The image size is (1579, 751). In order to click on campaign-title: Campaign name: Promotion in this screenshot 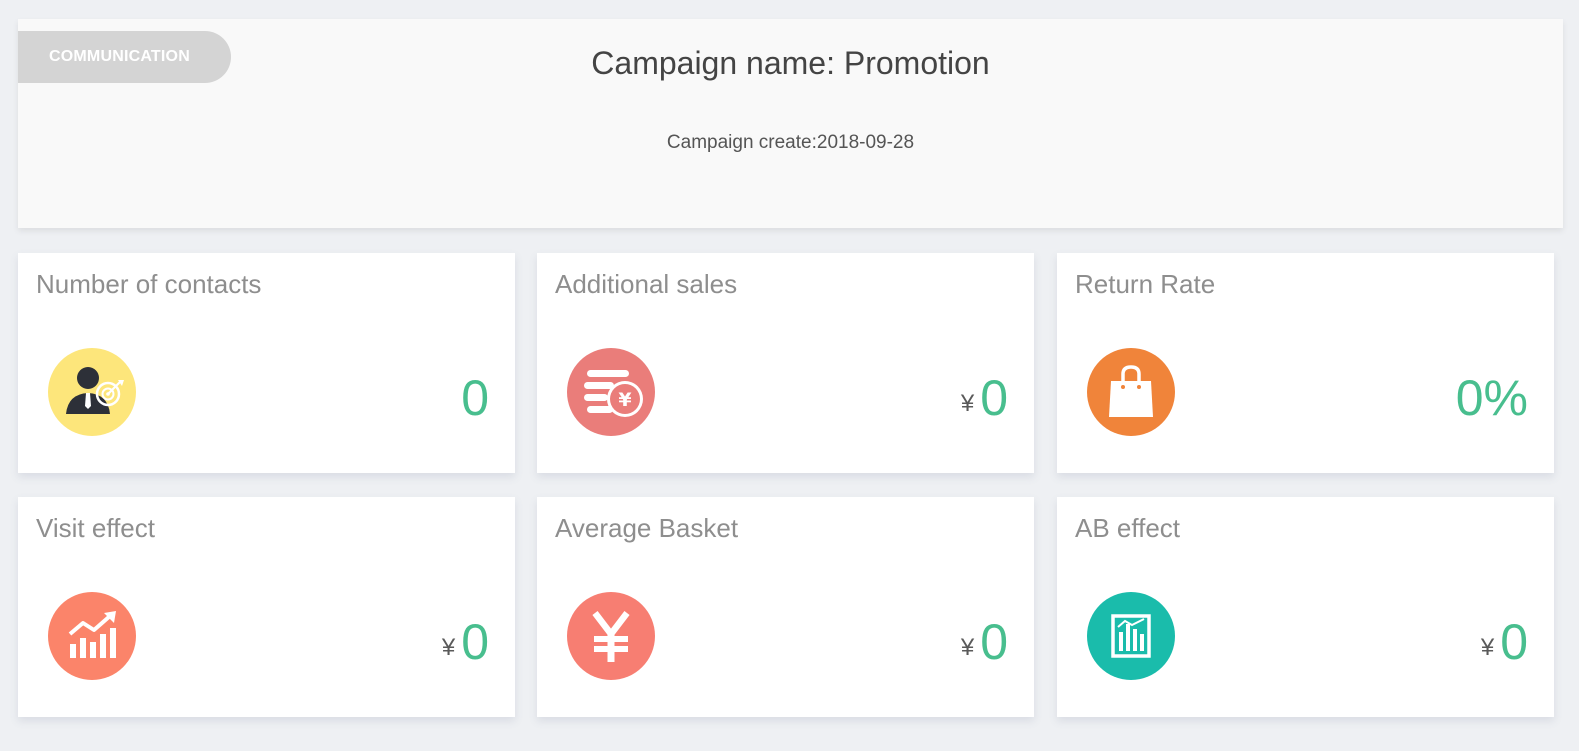, I will do `click(790, 63)`.